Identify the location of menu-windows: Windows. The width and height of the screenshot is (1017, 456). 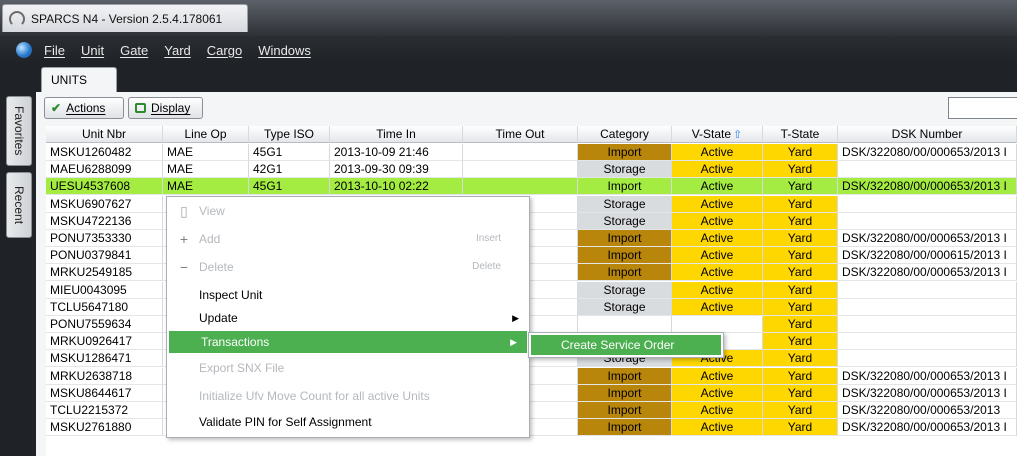
(284, 50).